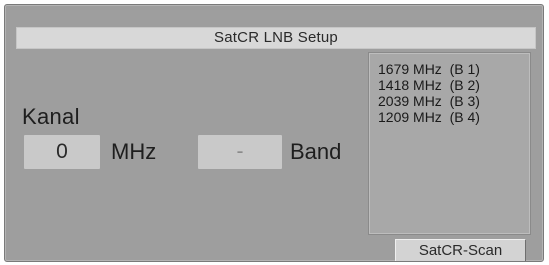 This screenshot has width=549, height=265. Describe the element at coordinates (429, 85) in the screenshot. I see `list-item-b2: 1418 MHz (B 2)` at that location.